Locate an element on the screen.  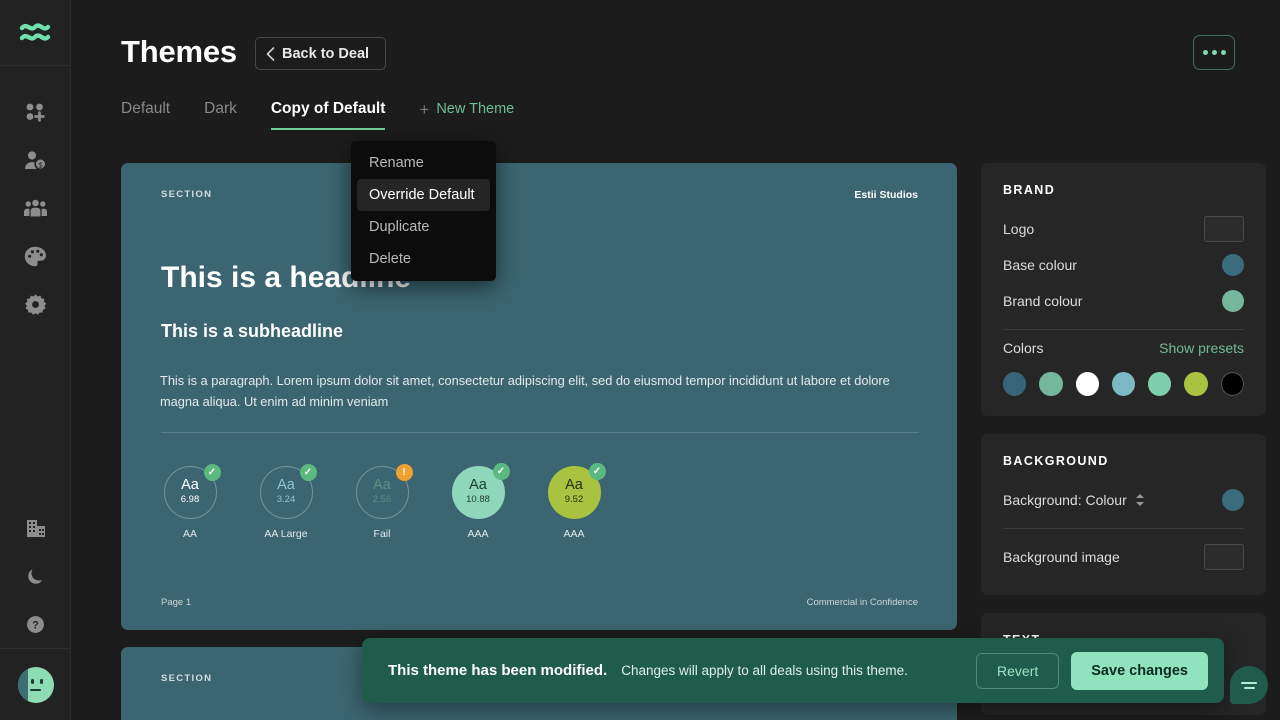
app-logo is located at coordinates (35, 33).